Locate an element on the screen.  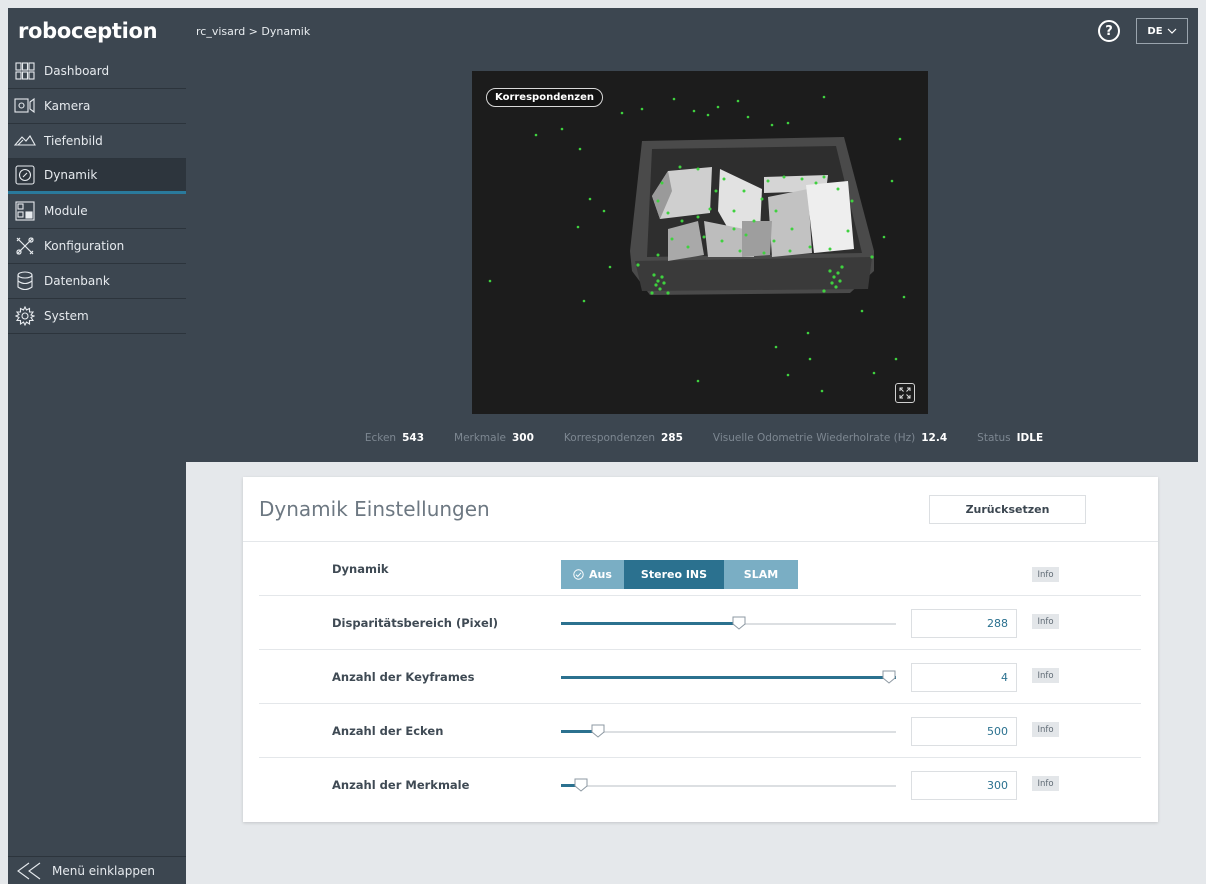
corners-slider is located at coordinates (728, 731).